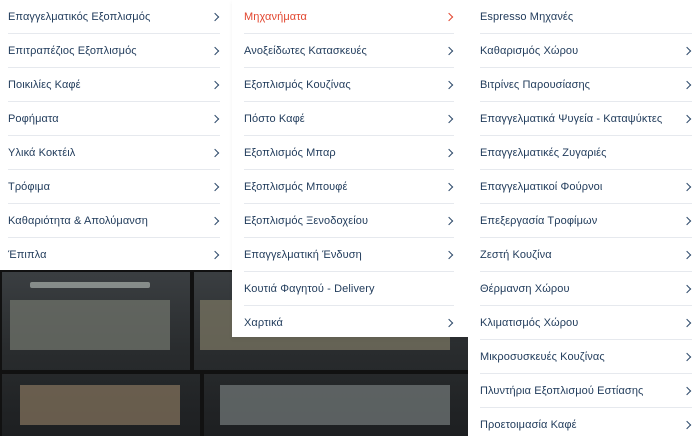 The height and width of the screenshot is (441, 700). I want to click on menu-item-label: Πλυντήρια Εξοπλισμού Εστίασης, so click(562, 390).